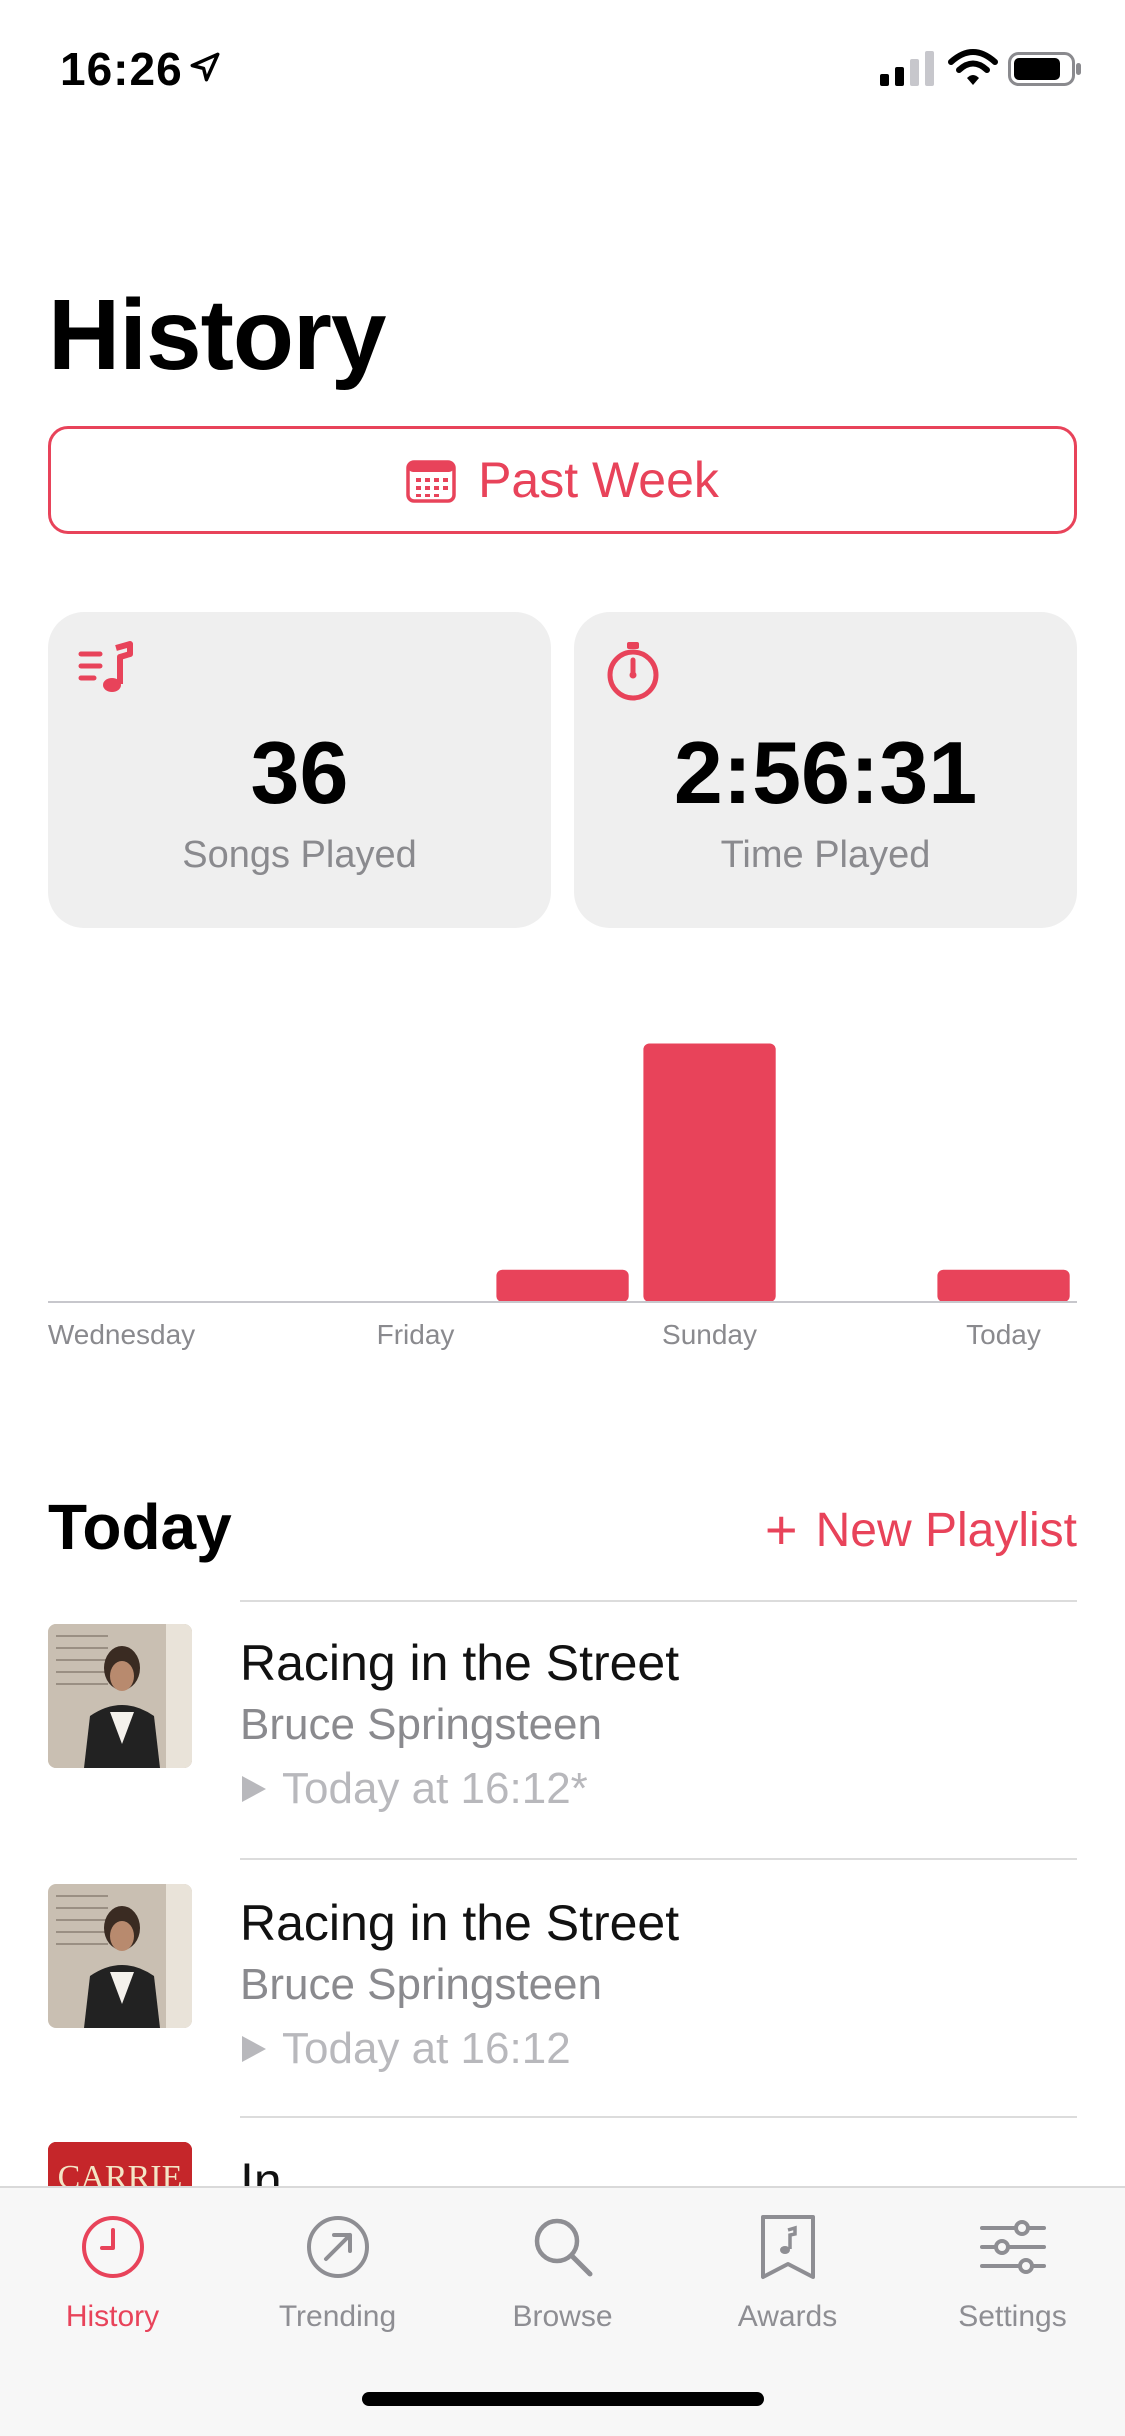  Describe the element at coordinates (416, 1334) in the screenshot. I see `chart-tick-label: Friday` at that location.